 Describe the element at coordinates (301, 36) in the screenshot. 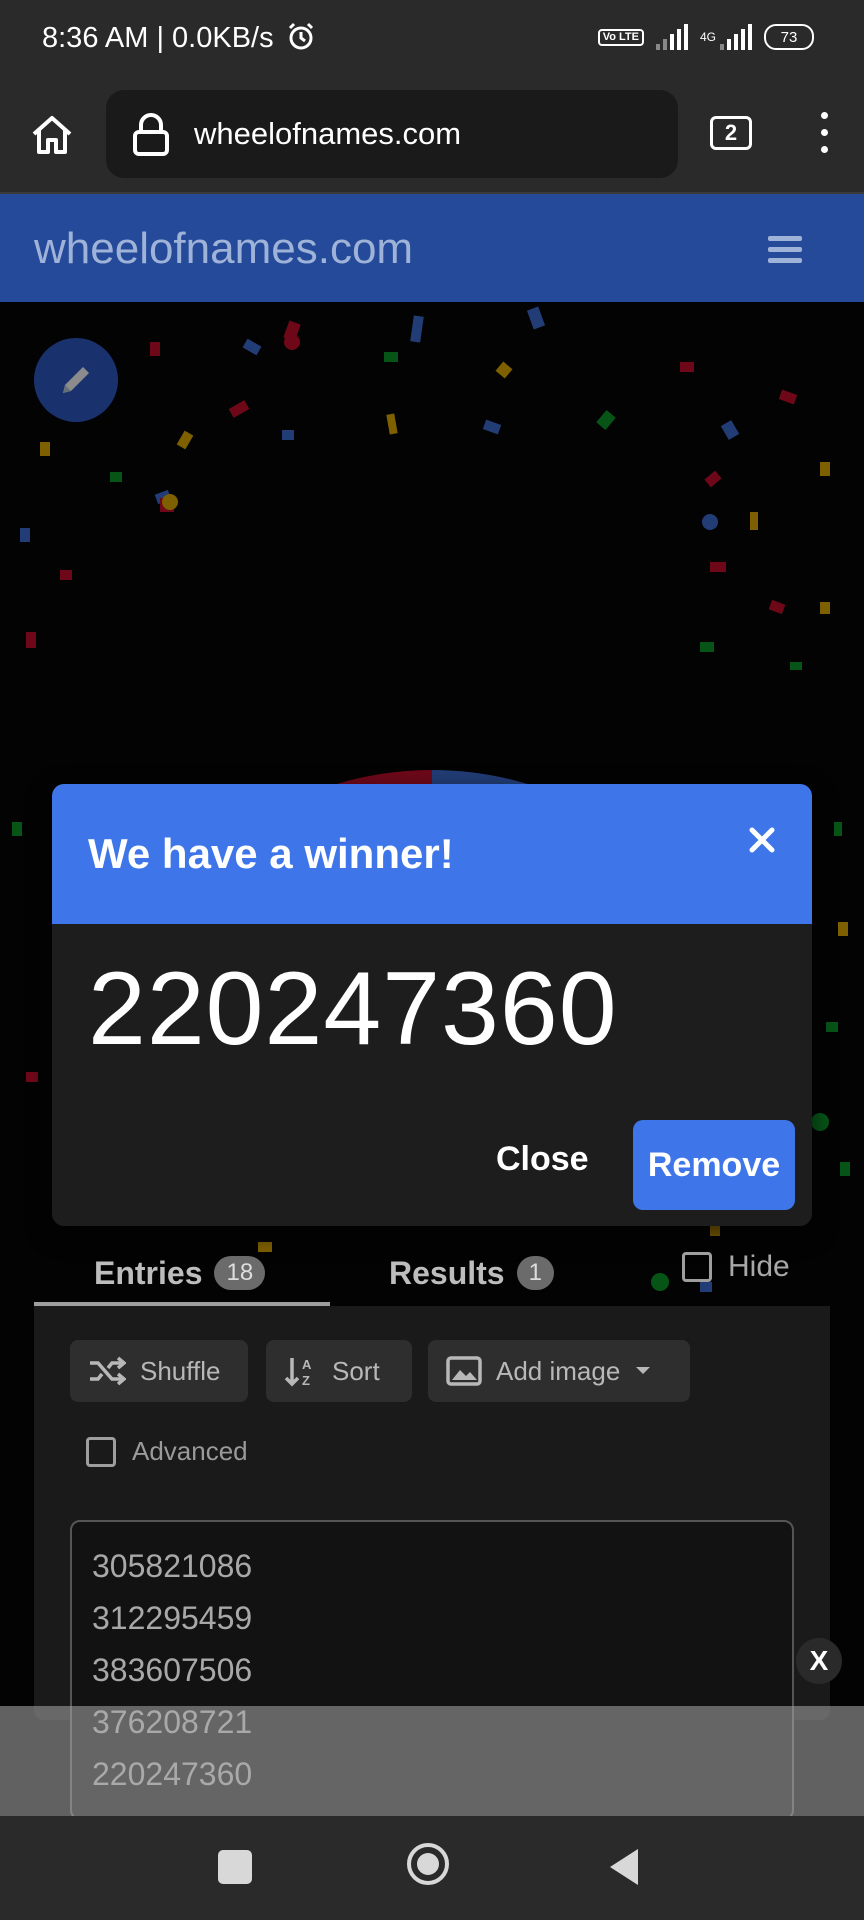

I see `alarm-icon` at that location.